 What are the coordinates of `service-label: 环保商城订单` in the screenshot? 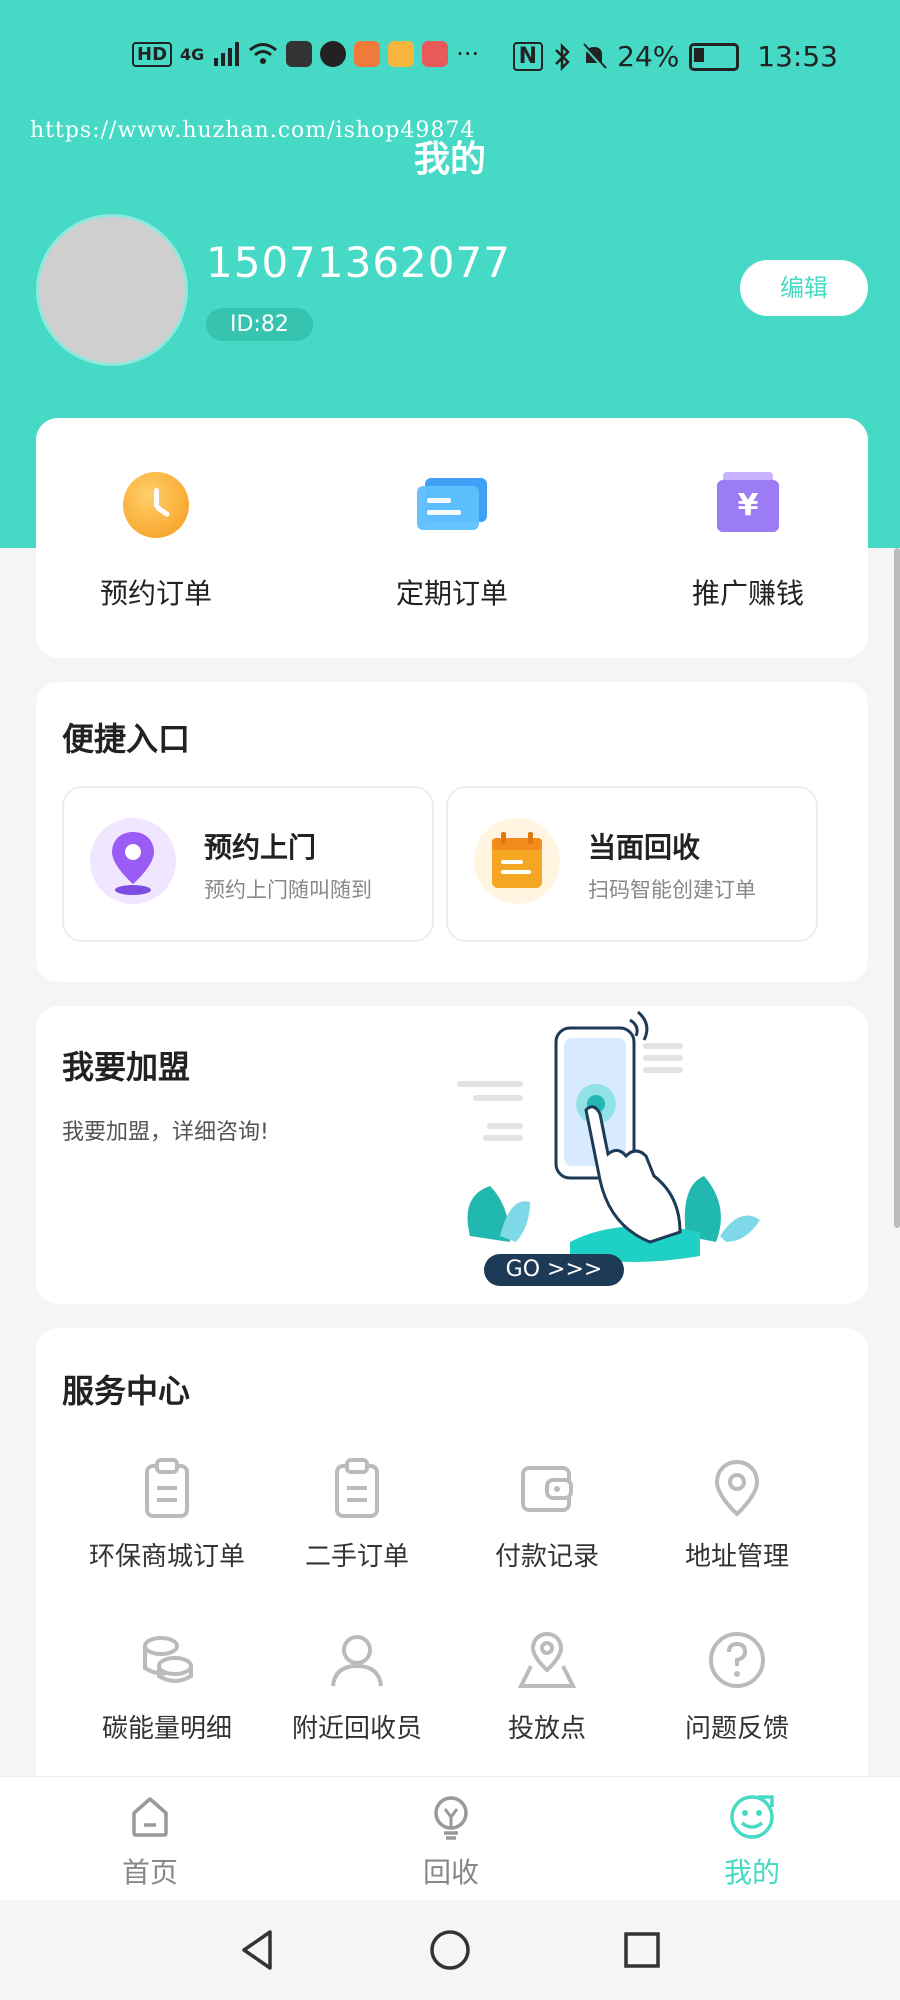 It's located at (166, 1557).